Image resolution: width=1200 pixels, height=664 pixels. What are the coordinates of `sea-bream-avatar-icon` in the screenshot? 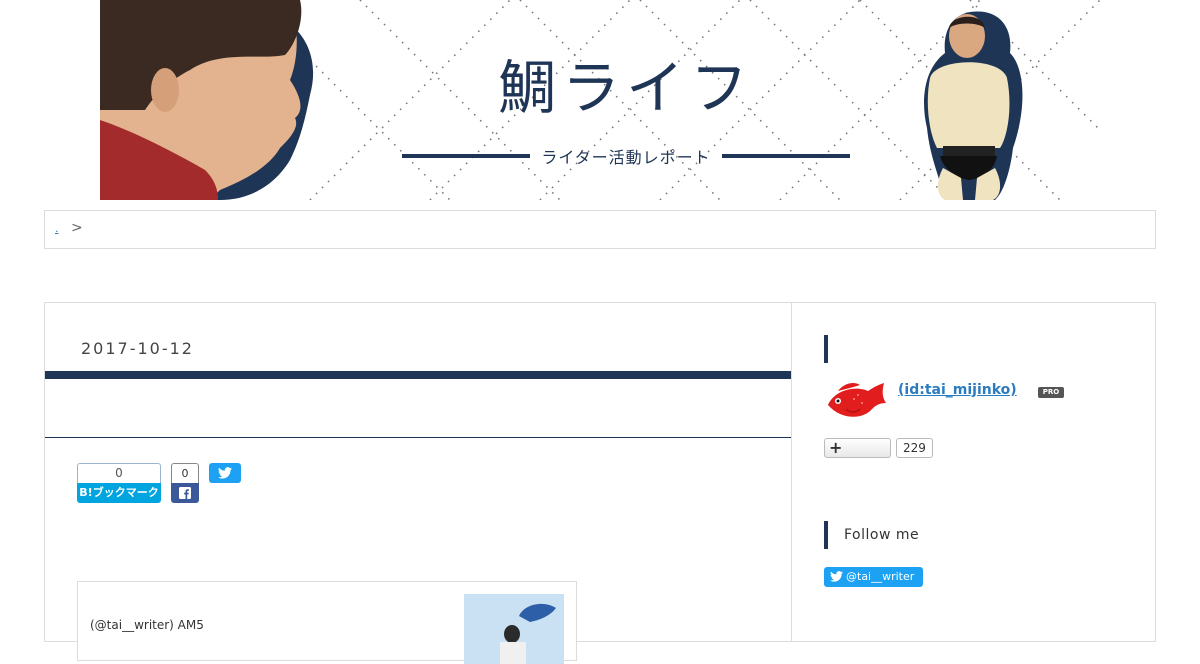 It's located at (856, 401).